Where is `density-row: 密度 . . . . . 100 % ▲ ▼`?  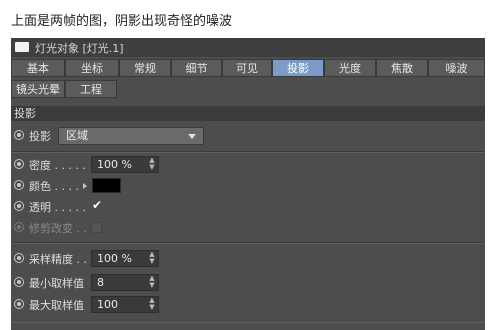 density-row: 密度 . . . . . 100 % ▲ ▼ is located at coordinates (248, 165).